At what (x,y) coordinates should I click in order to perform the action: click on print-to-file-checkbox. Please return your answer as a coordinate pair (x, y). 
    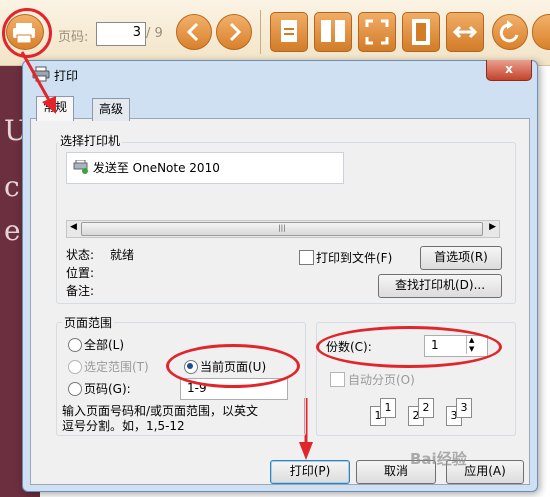
    Looking at the image, I should click on (306, 257).